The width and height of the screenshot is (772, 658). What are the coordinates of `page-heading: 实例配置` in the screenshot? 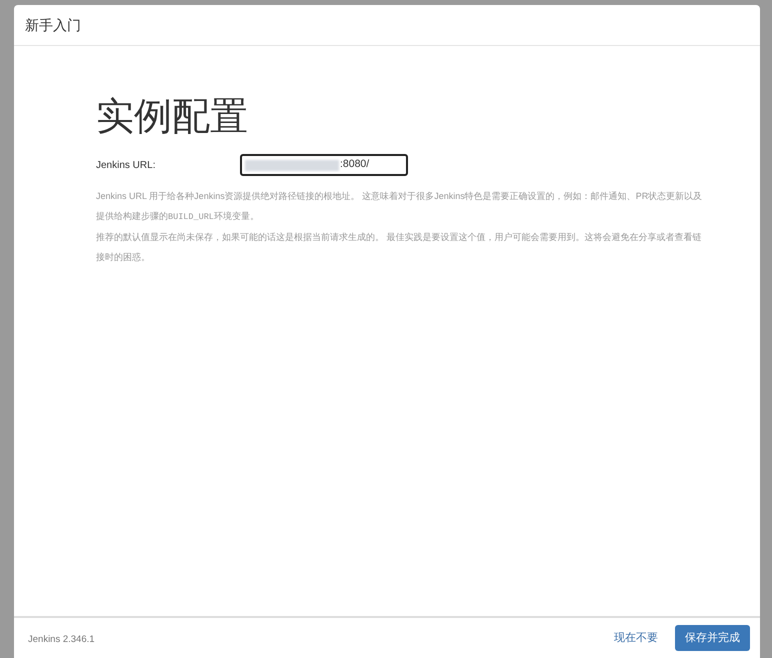 It's located at (172, 116).